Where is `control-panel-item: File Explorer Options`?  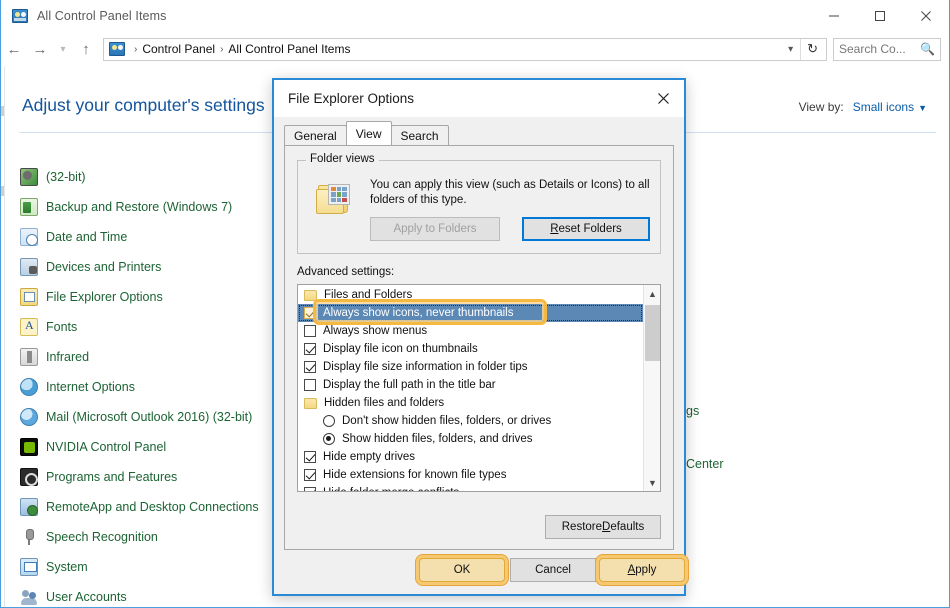 control-panel-item: File Explorer Options is located at coordinates (145, 297).